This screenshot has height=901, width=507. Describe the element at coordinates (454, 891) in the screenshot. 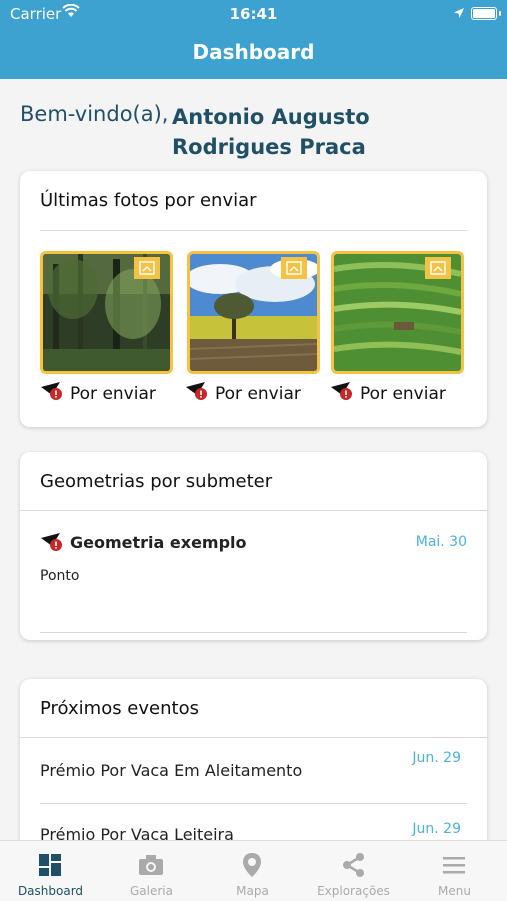

I see `tab-label: Menu` at that location.